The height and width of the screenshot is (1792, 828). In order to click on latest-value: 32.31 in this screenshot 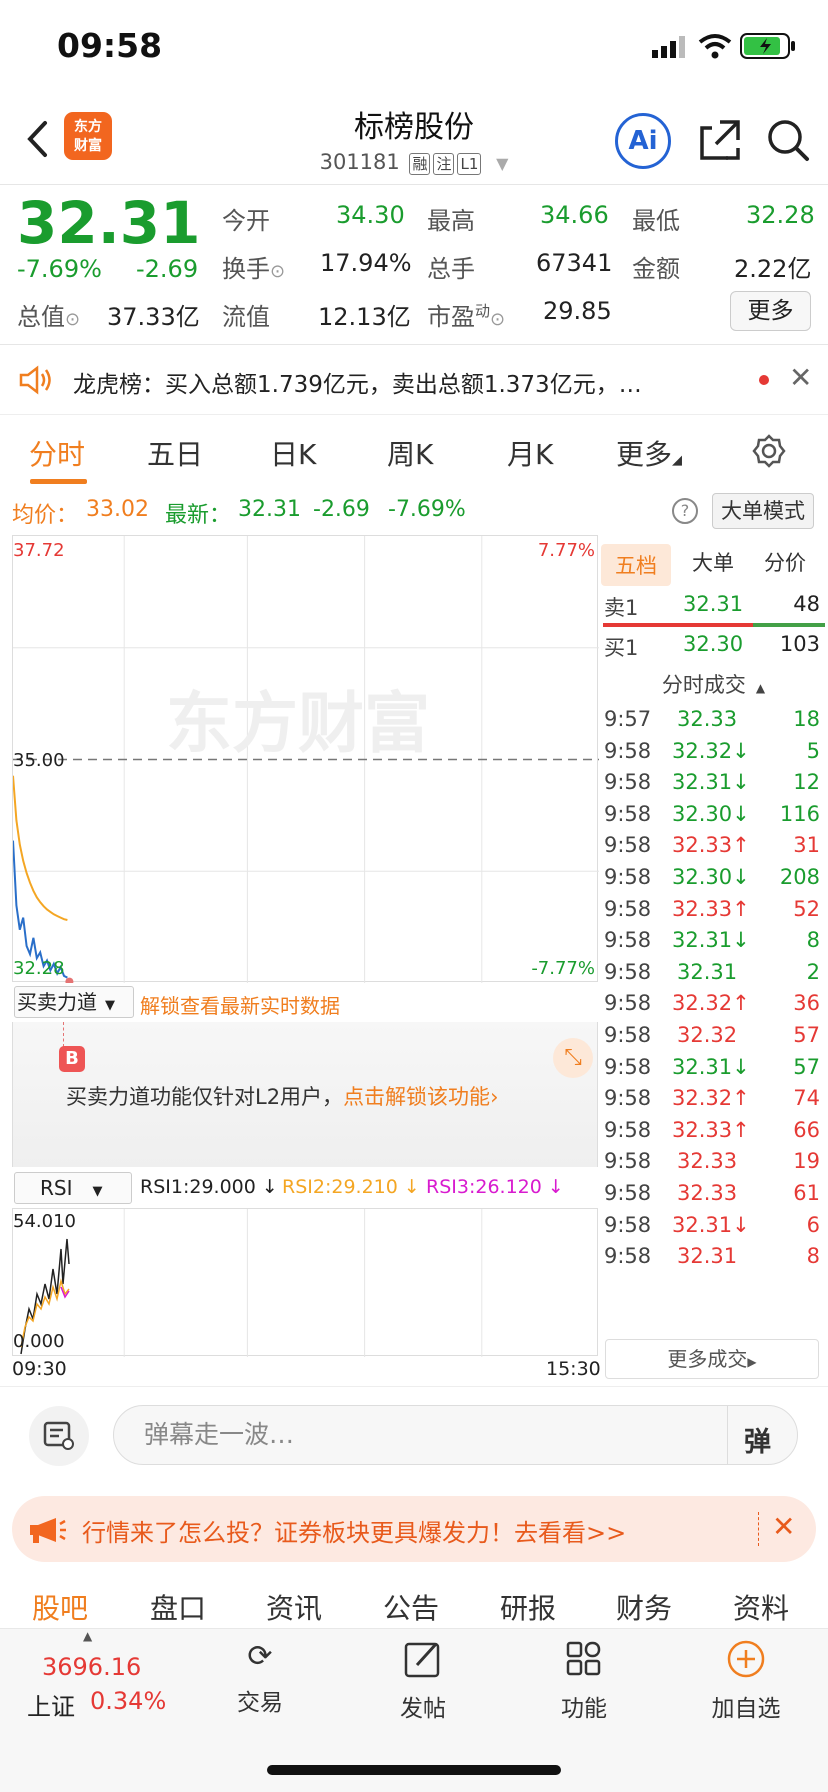, I will do `click(269, 509)`.